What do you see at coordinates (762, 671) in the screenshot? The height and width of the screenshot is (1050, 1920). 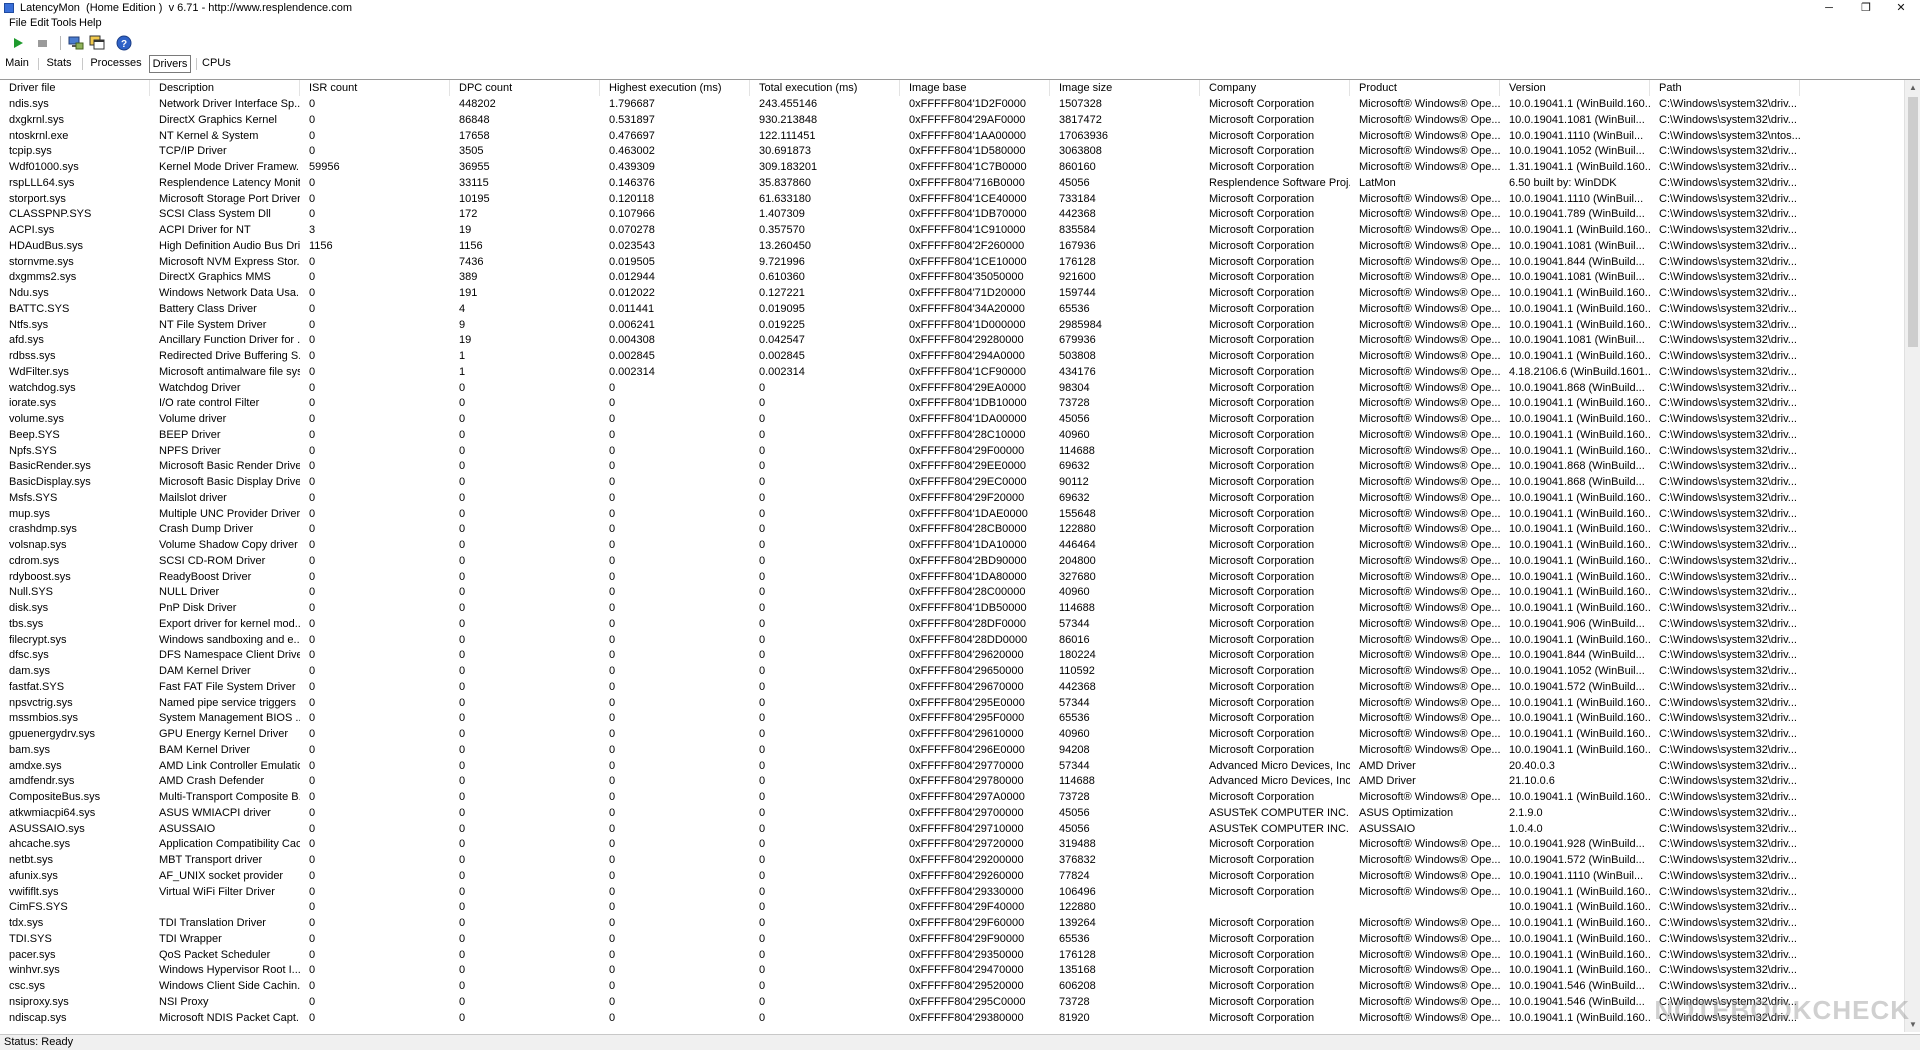 I see `cell-total-execution: 0` at bounding box center [762, 671].